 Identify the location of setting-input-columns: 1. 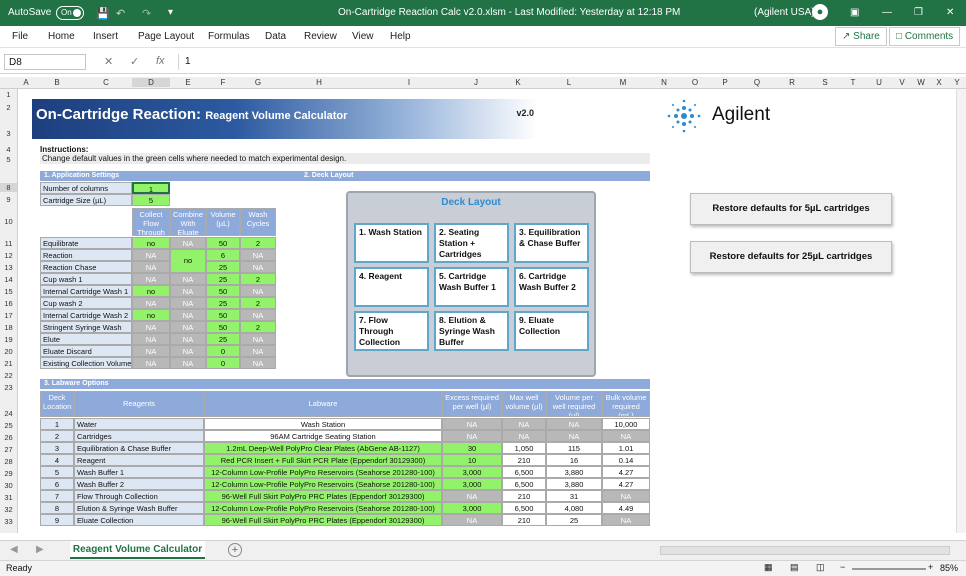
(151, 188).